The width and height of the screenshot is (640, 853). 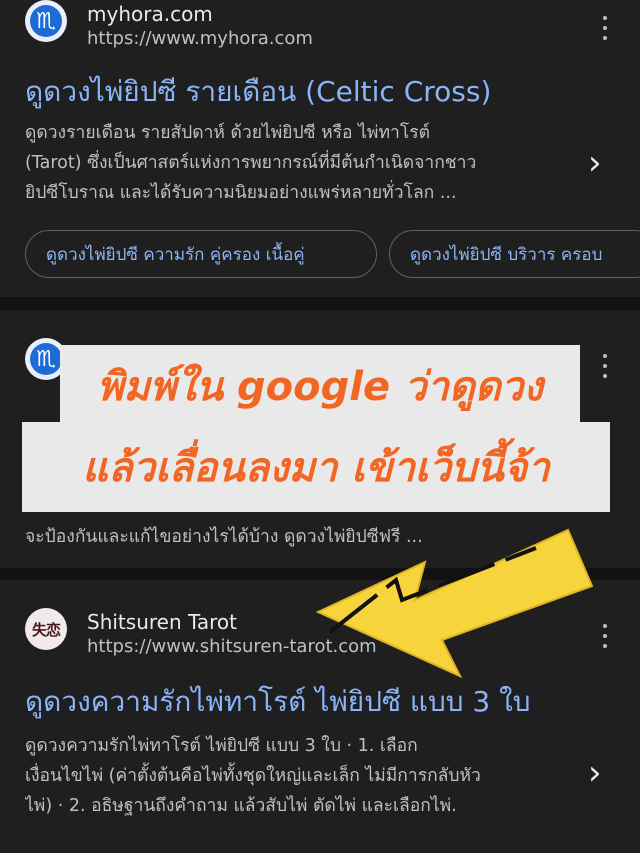 What do you see at coordinates (258, 92) in the screenshot?
I see `result-title-link: ดูดวงไพ่ยิปซี รายเดือน (Celtic Cross)` at bounding box center [258, 92].